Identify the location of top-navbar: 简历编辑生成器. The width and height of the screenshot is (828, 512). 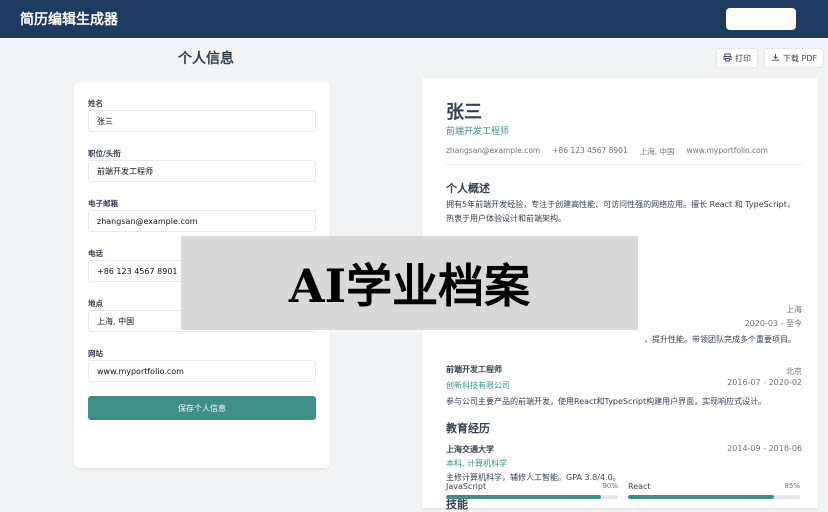
(414, 19).